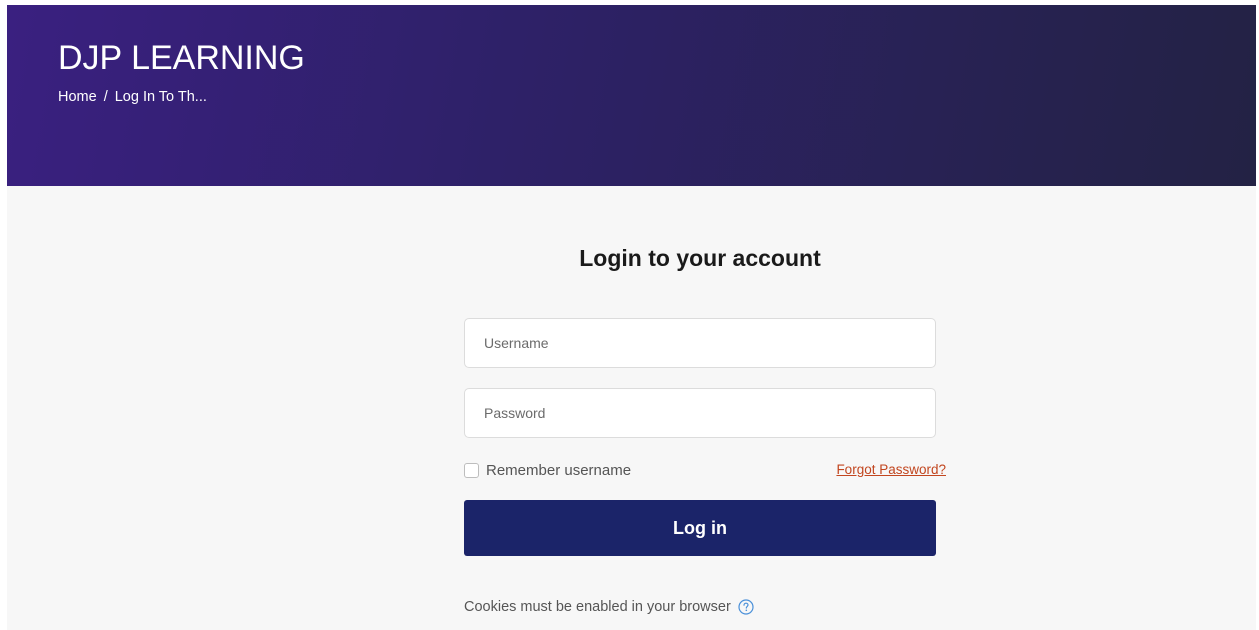  What do you see at coordinates (181, 58) in the screenshot?
I see `site-title: DJP LEARNING` at bounding box center [181, 58].